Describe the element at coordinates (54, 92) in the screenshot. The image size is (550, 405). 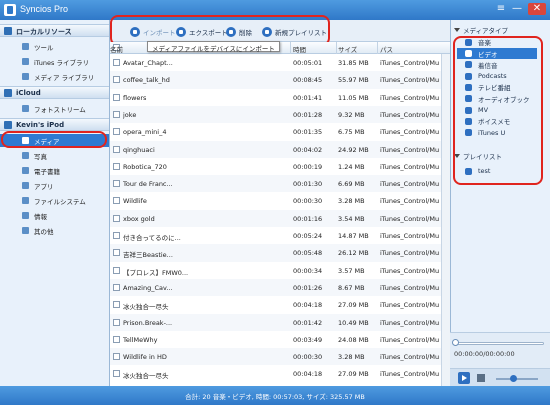
I see `section-icloud: iCloud` at that location.